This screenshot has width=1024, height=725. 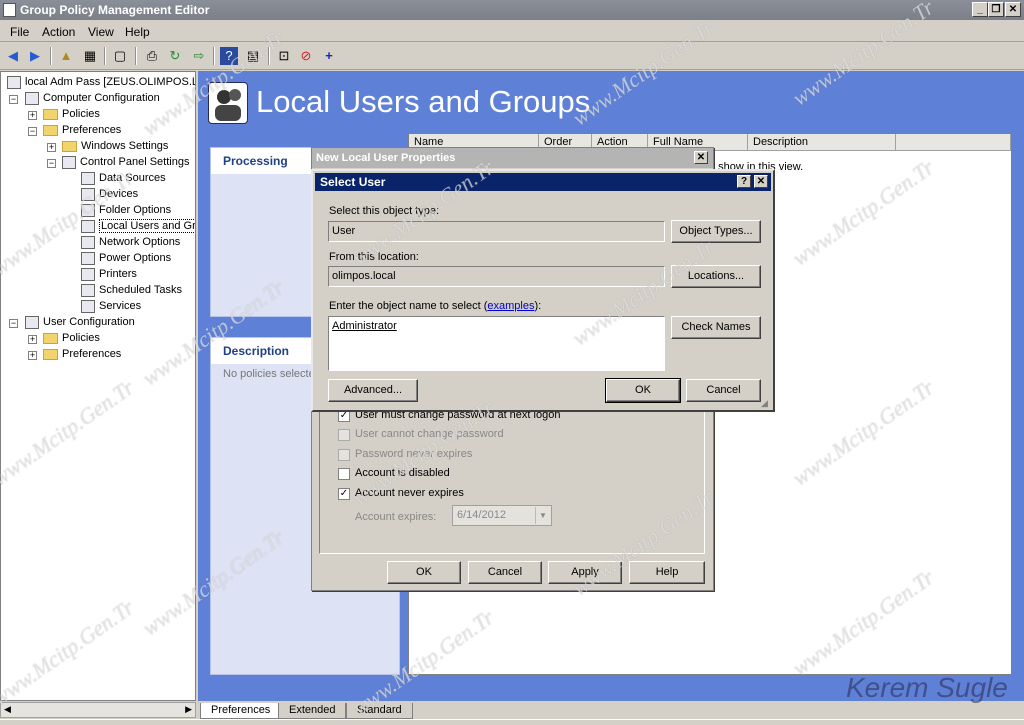 What do you see at coordinates (344, 435) in the screenshot?
I see `checkbox-cannot-change-password` at bounding box center [344, 435].